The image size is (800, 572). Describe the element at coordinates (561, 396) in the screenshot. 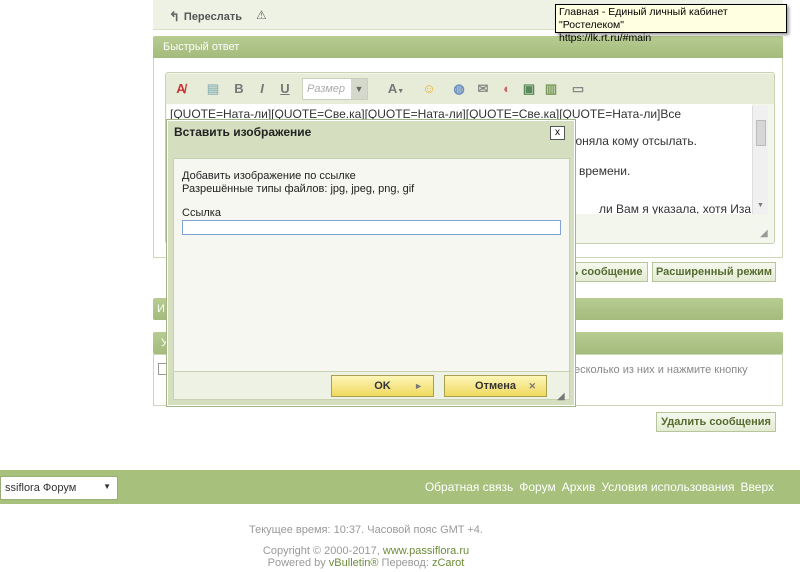

I see `dialog-resize-icon: ◢` at that location.